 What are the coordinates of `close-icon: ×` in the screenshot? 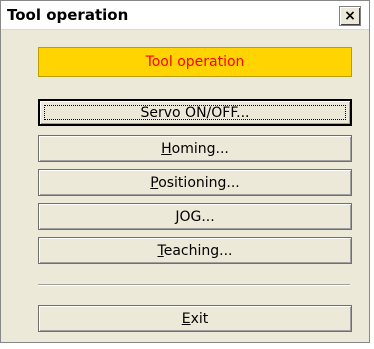 It's located at (350, 16).